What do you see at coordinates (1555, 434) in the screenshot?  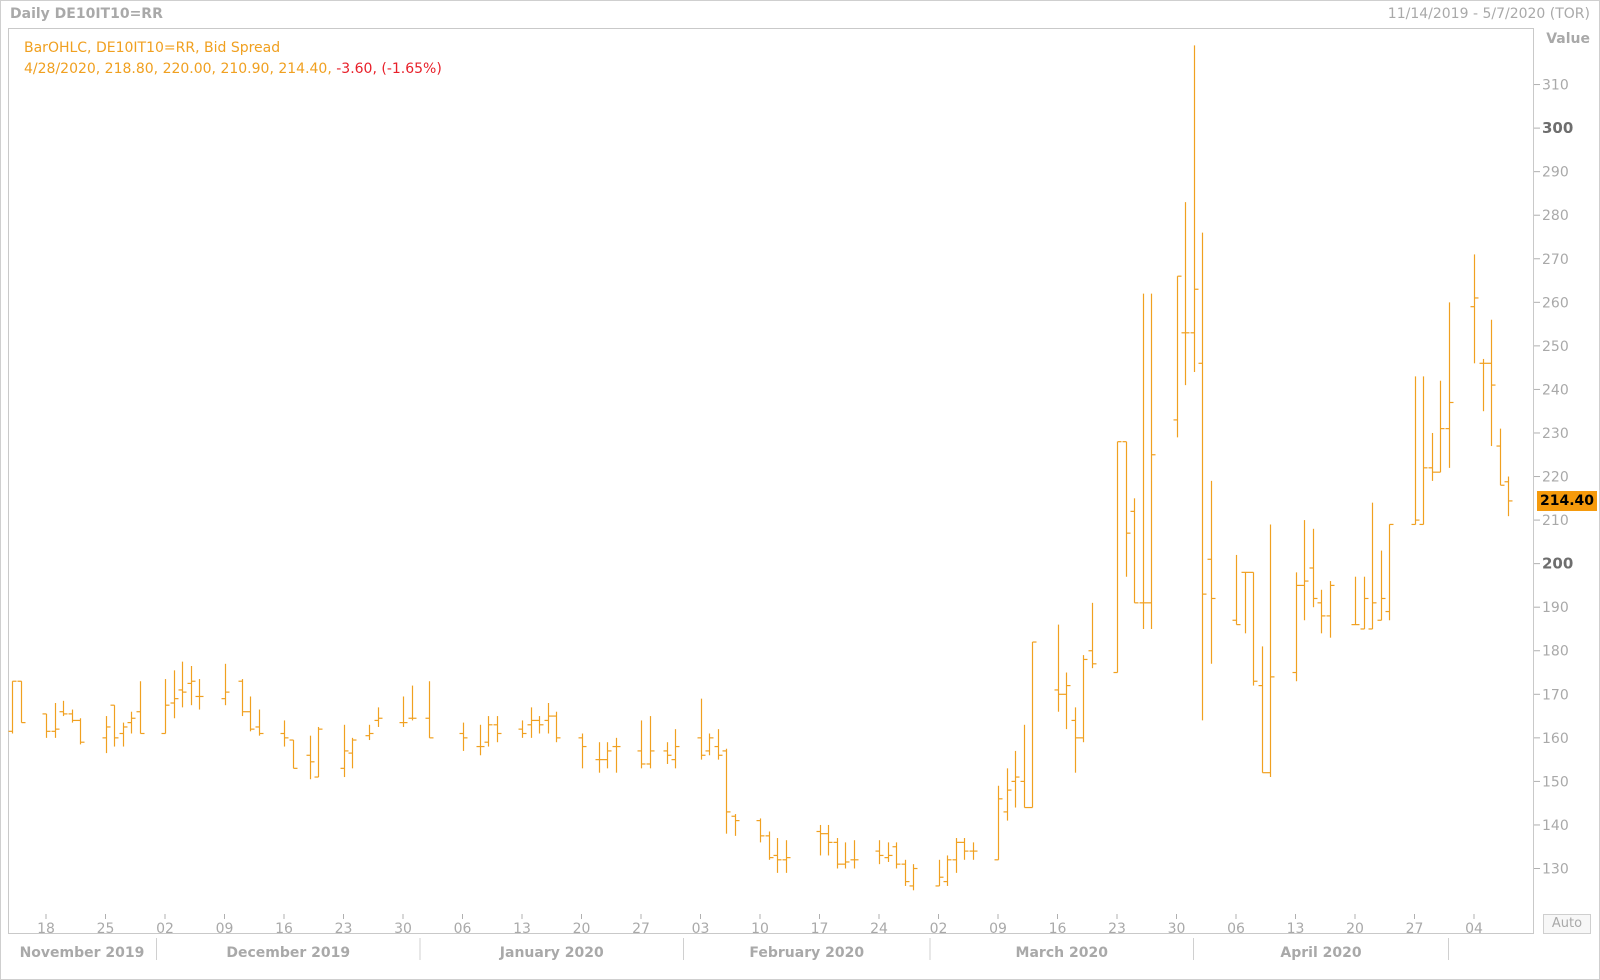 I see `y-tick-label: 230` at bounding box center [1555, 434].